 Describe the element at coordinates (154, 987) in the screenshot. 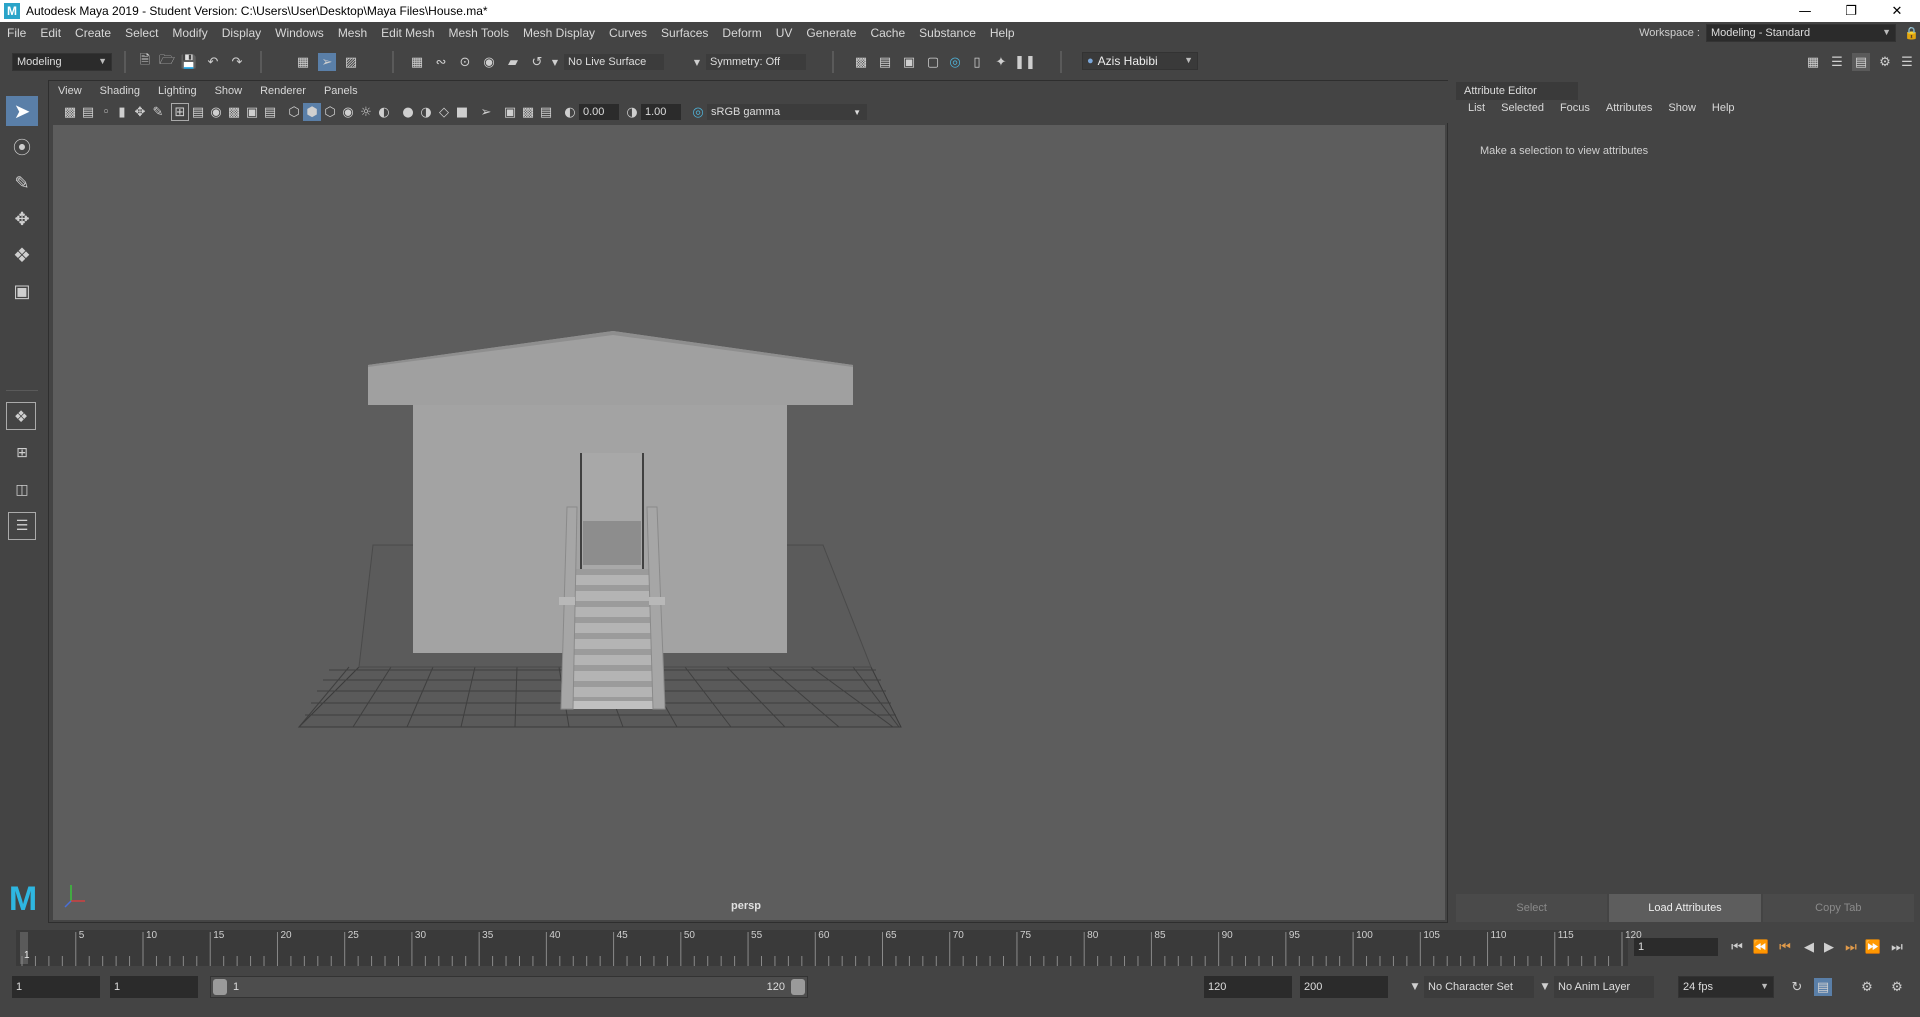

I see `playback-start-field: 1` at that location.